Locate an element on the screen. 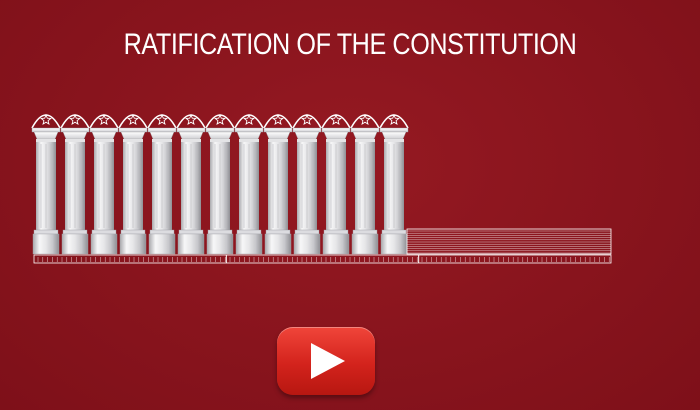  play-button is located at coordinates (326, 361).